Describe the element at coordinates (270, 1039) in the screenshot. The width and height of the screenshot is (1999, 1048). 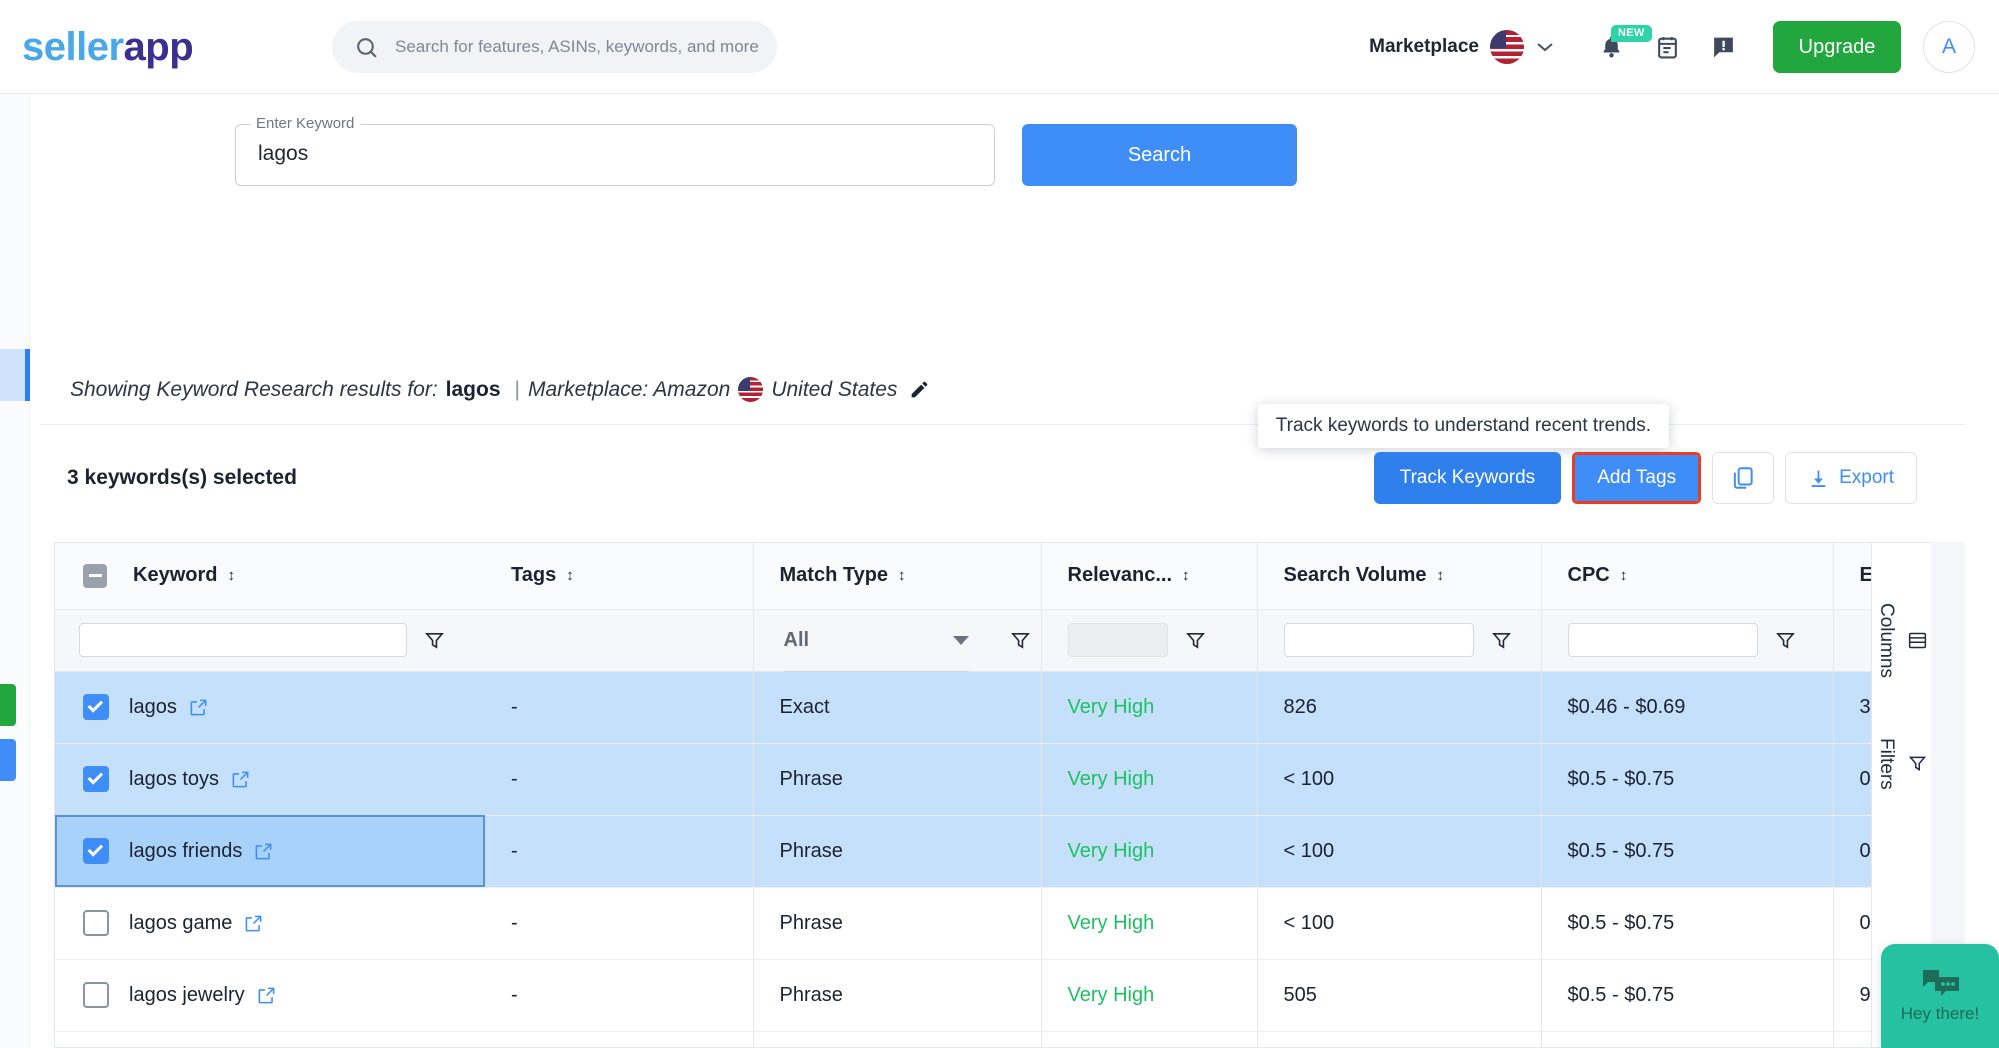
I see `cell-keyword: lagos sets` at that location.